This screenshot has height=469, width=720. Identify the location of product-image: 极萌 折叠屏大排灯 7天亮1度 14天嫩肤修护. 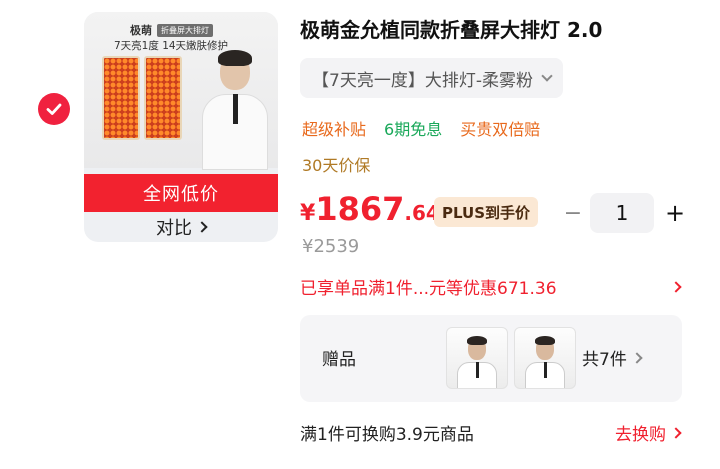
(181, 91).